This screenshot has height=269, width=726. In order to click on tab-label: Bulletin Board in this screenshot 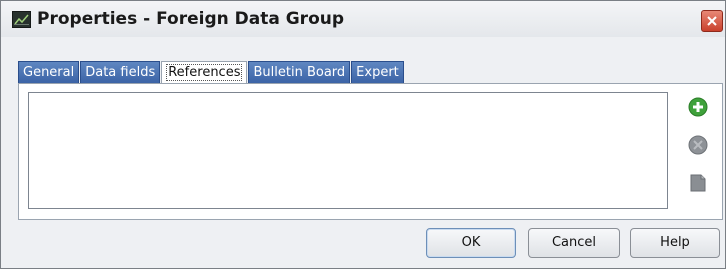, I will do `click(299, 72)`.